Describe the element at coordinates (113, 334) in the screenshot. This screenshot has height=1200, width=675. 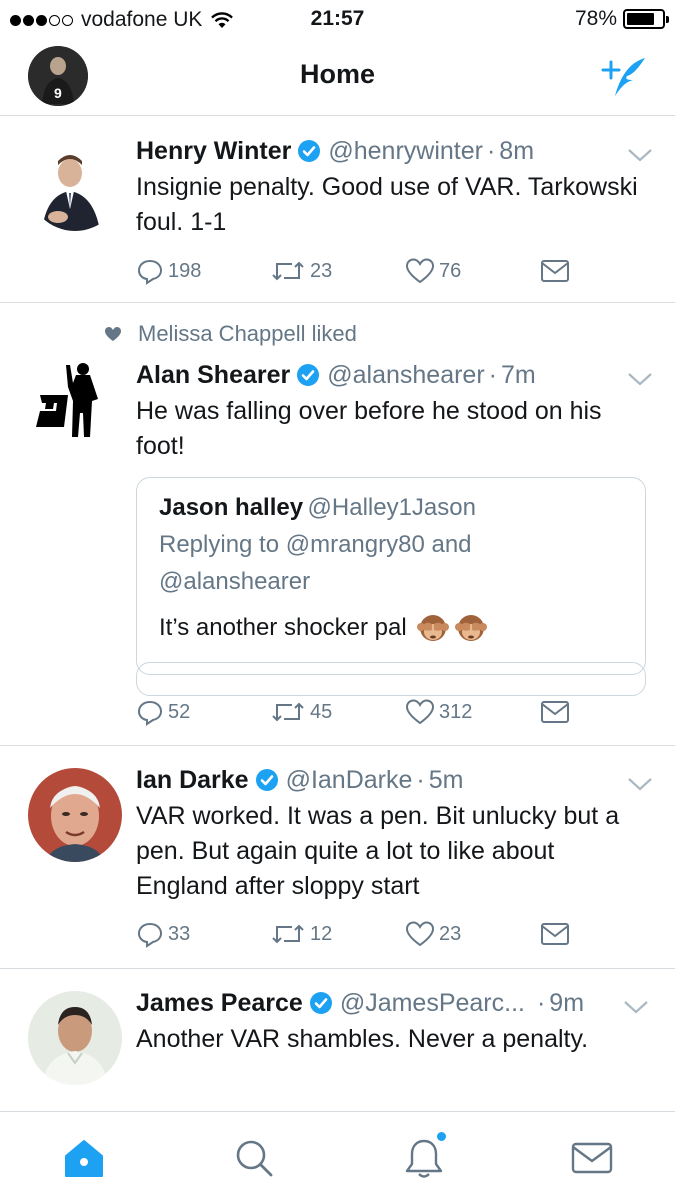
I see `heart-filled-icon` at that location.